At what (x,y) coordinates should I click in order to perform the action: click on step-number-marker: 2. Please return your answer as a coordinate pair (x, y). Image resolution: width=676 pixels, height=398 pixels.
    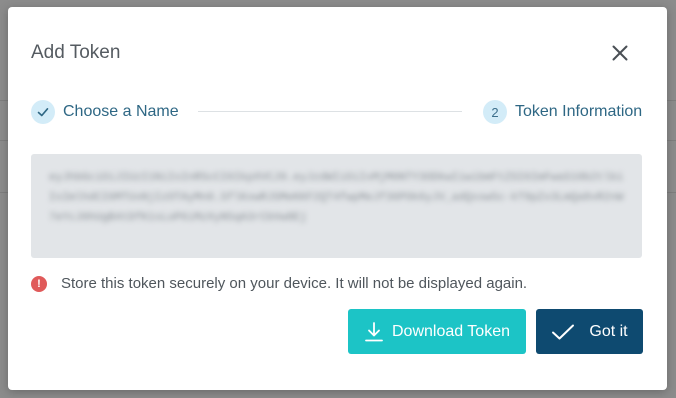
    Looking at the image, I should click on (495, 112).